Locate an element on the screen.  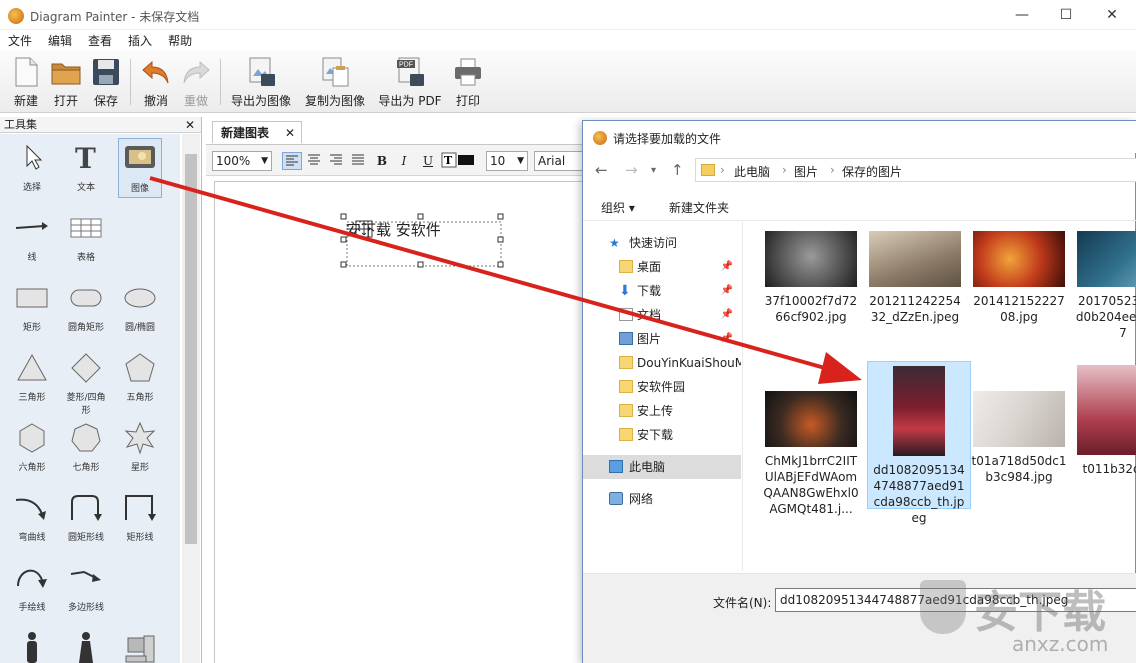
zoom-select: 100% ▼ is located at coordinates (242, 161).